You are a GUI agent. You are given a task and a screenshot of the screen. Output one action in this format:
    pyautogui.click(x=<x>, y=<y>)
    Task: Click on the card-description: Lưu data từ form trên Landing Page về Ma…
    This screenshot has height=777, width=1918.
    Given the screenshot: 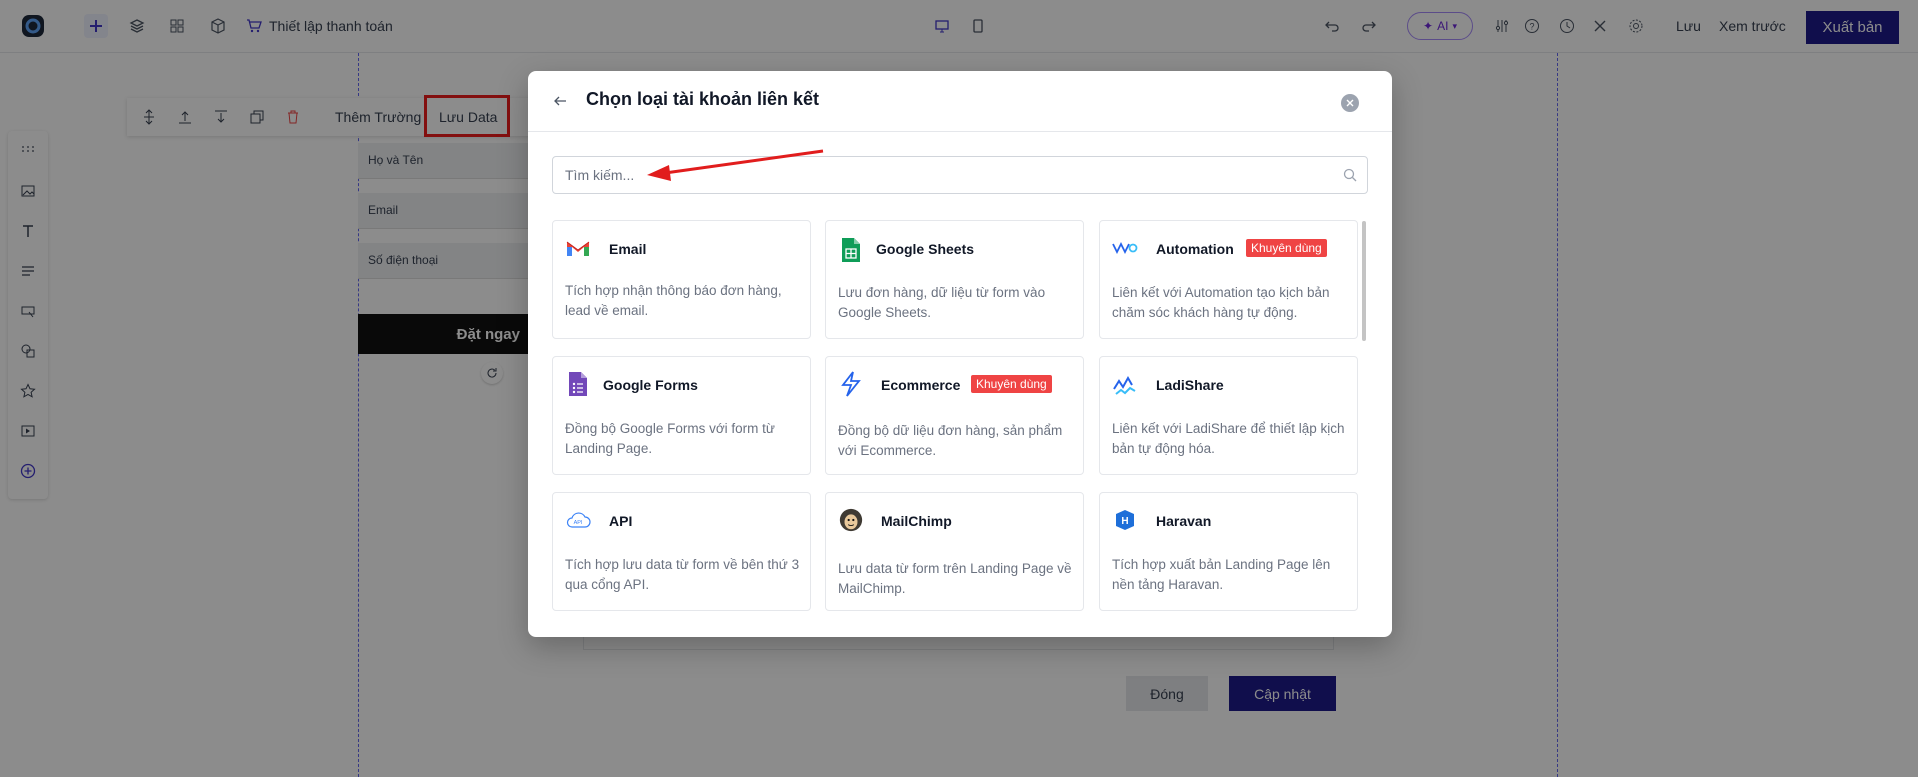 What is the action you would take?
    pyautogui.click(x=955, y=578)
    